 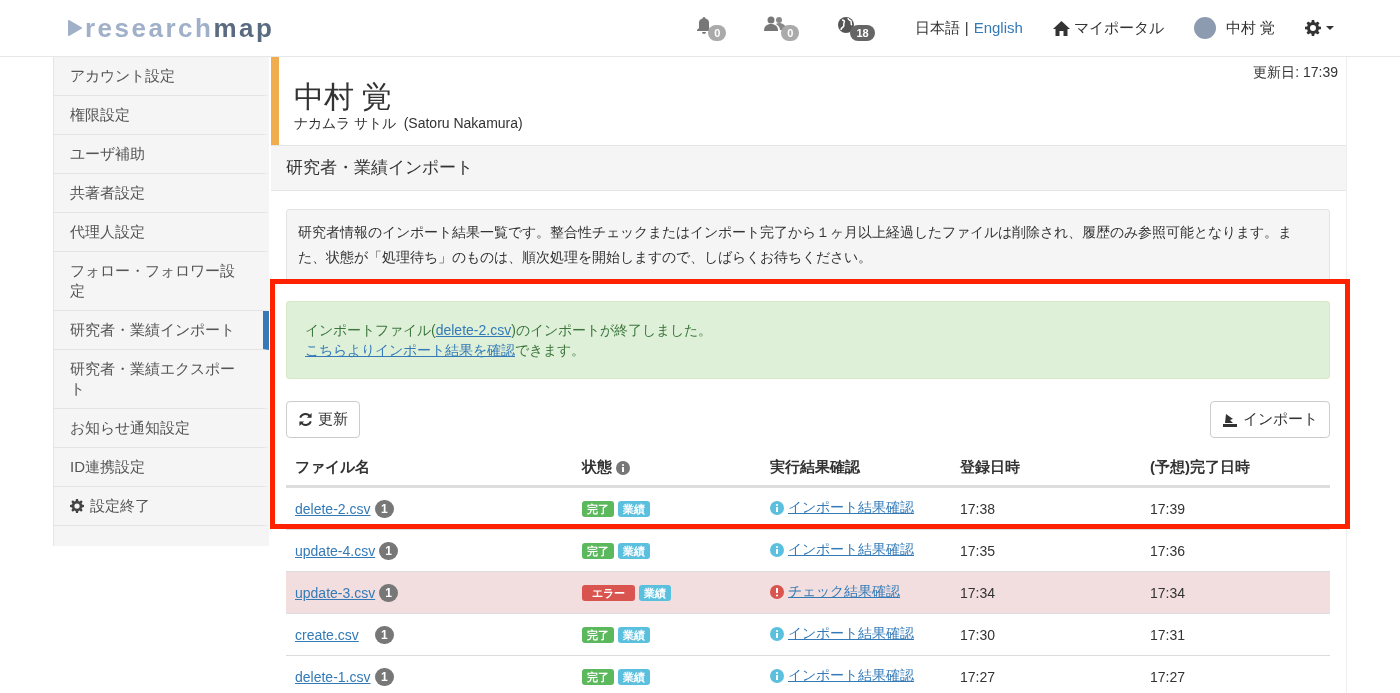 I want to click on profile-name: 中村 覚, so click(x=343, y=96).